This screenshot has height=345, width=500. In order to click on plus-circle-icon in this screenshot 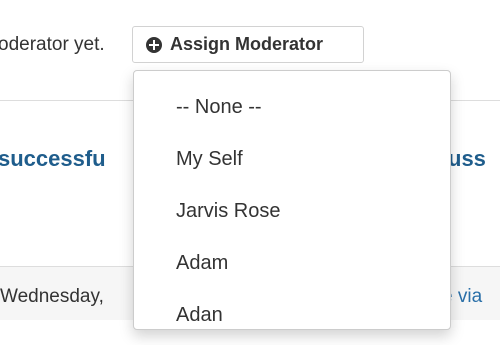, I will do `click(154, 44)`.